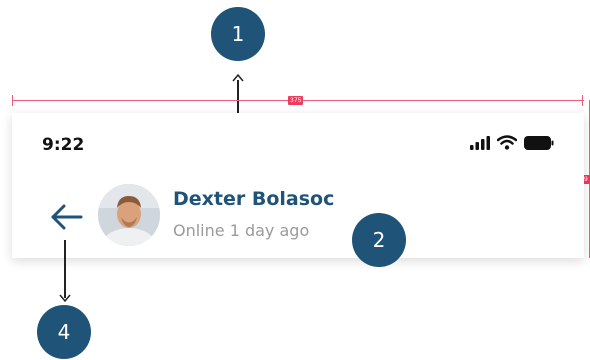  I want to click on back-button, so click(67, 217).